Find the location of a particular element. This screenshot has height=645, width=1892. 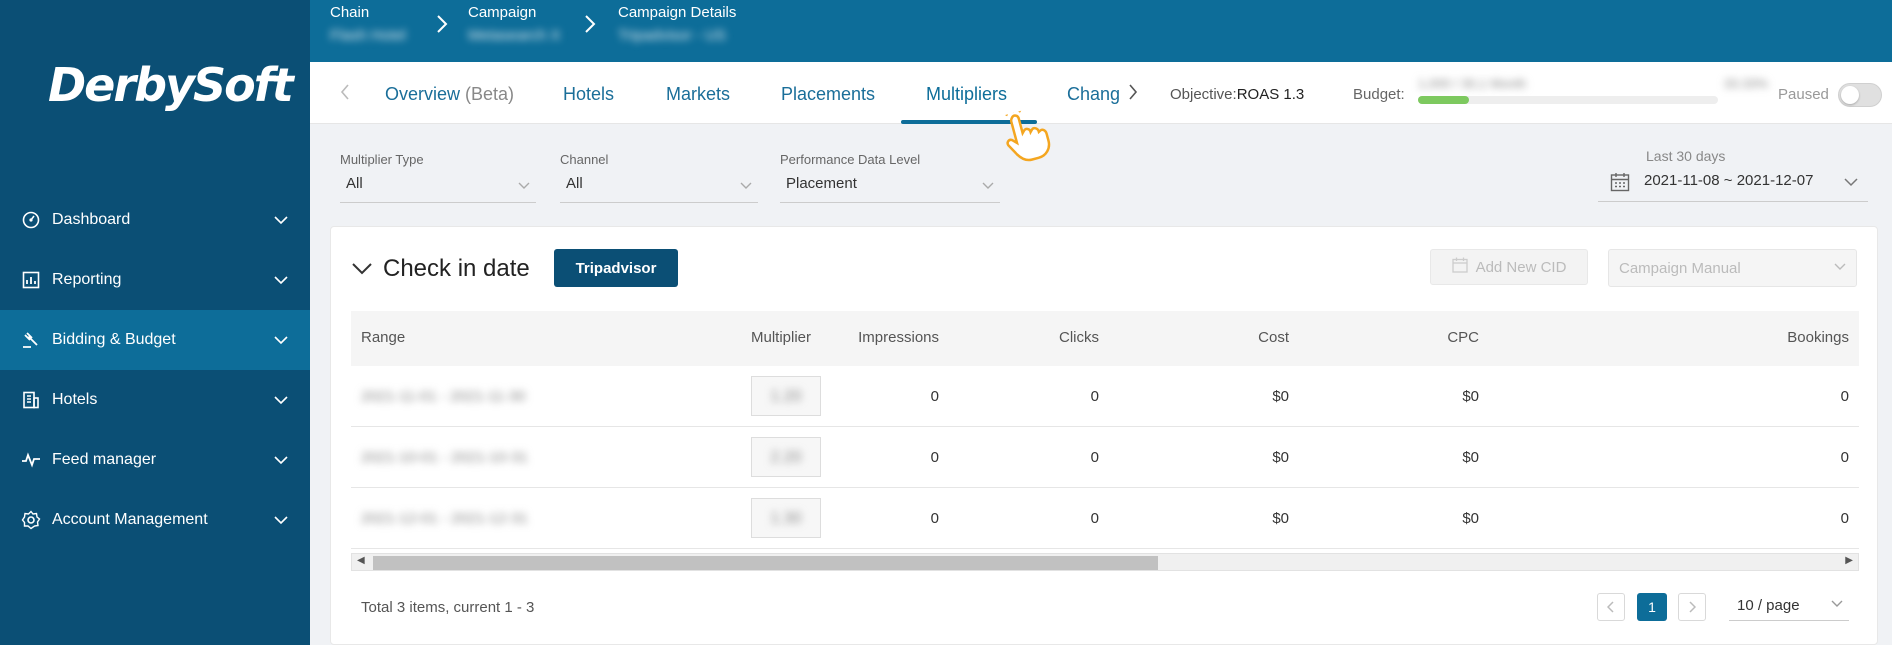

breadcrumb-chain: Chain Flash Hotel is located at coordinates (368, 24).